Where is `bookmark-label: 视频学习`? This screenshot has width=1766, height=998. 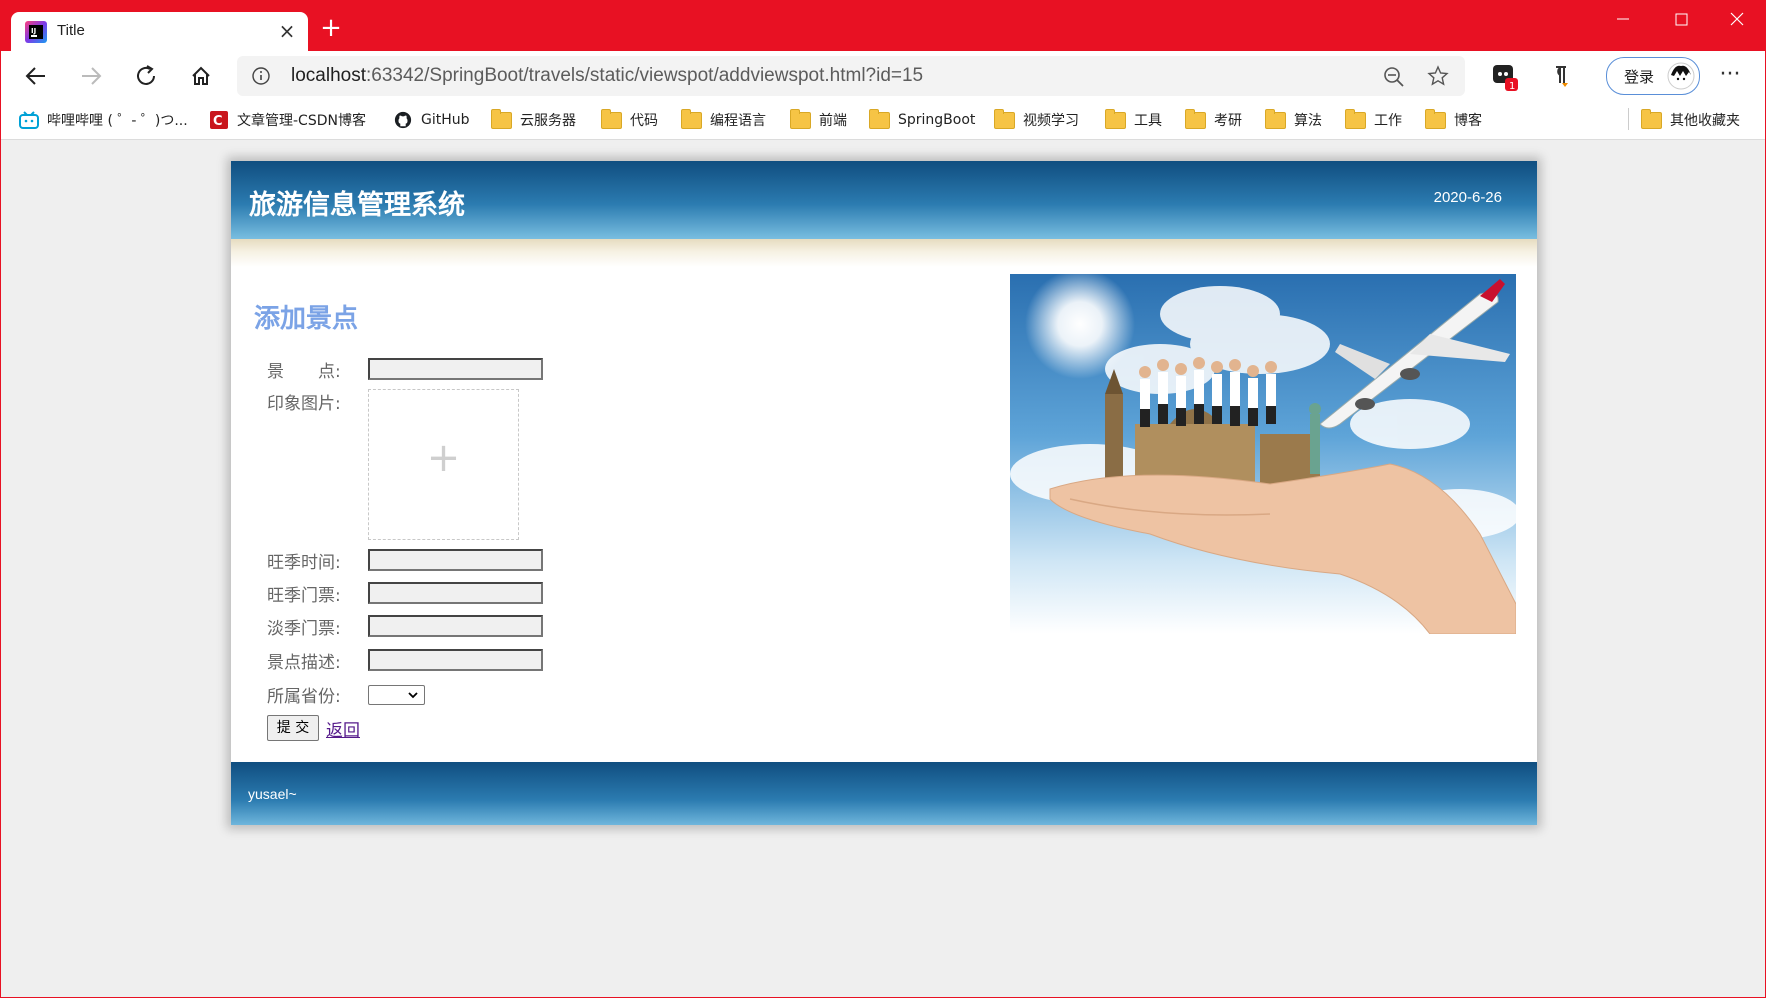 bookmark-label: 视频学习 is located at coordinates (1051, 121).